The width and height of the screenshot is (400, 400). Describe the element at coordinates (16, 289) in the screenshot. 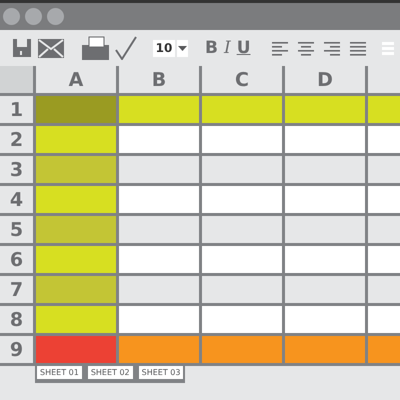

I see `row-header: 7` at that location.